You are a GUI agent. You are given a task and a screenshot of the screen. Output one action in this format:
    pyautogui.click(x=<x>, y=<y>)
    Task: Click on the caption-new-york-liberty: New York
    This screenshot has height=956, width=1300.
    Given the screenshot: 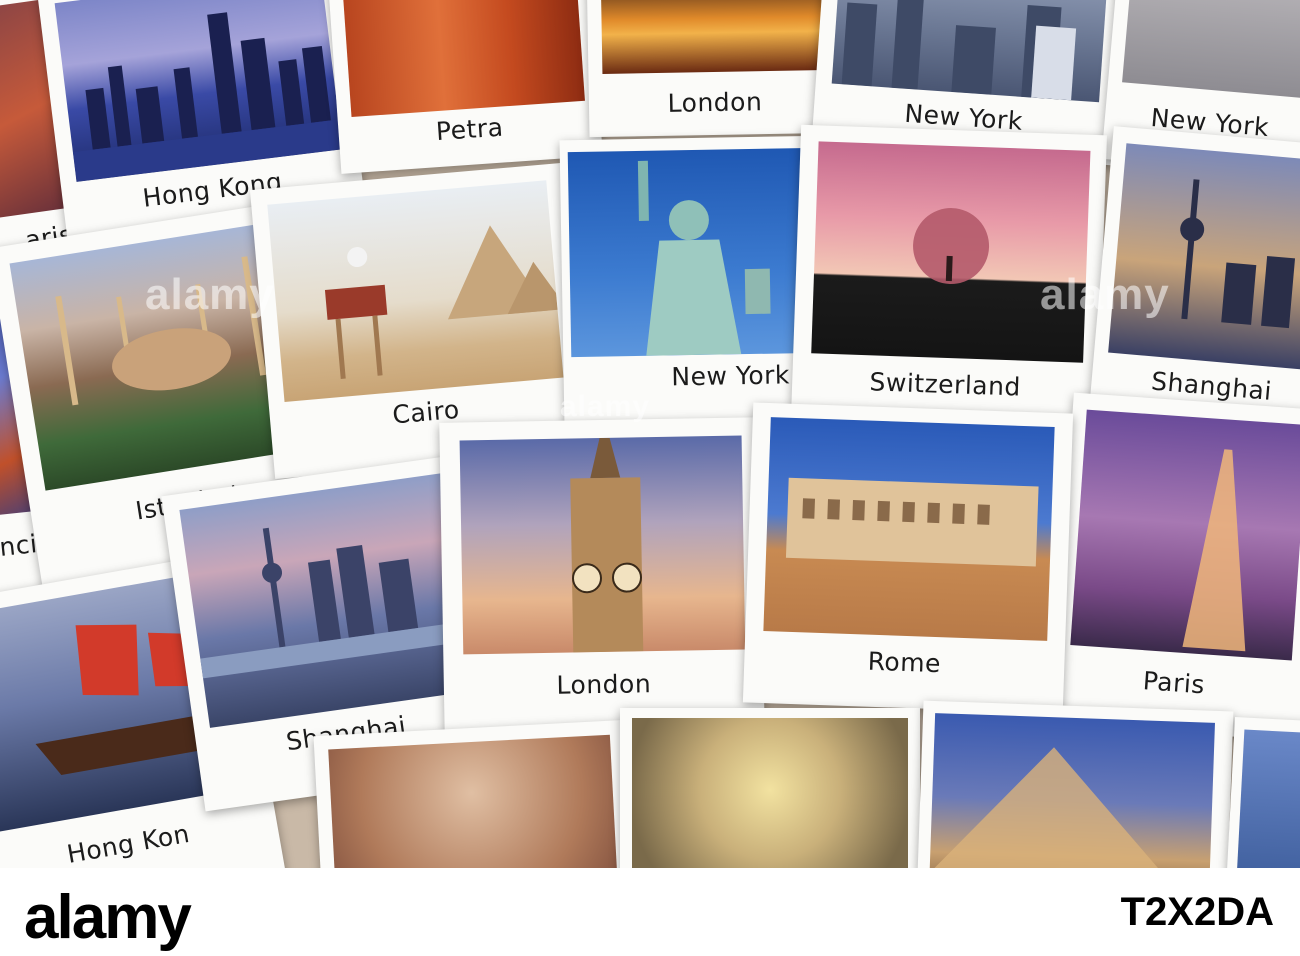 What is the action you would take?
    pyautogui.click(x=731, y=376)
    